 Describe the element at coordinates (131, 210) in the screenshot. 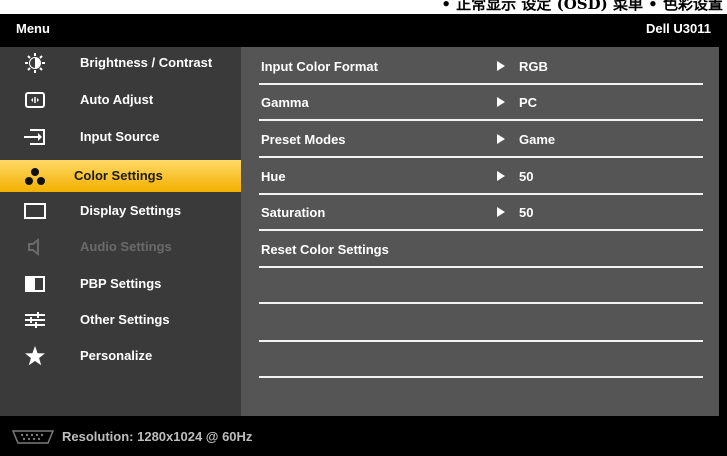

I see `sidebar-item-label: Display Settings` at that location.